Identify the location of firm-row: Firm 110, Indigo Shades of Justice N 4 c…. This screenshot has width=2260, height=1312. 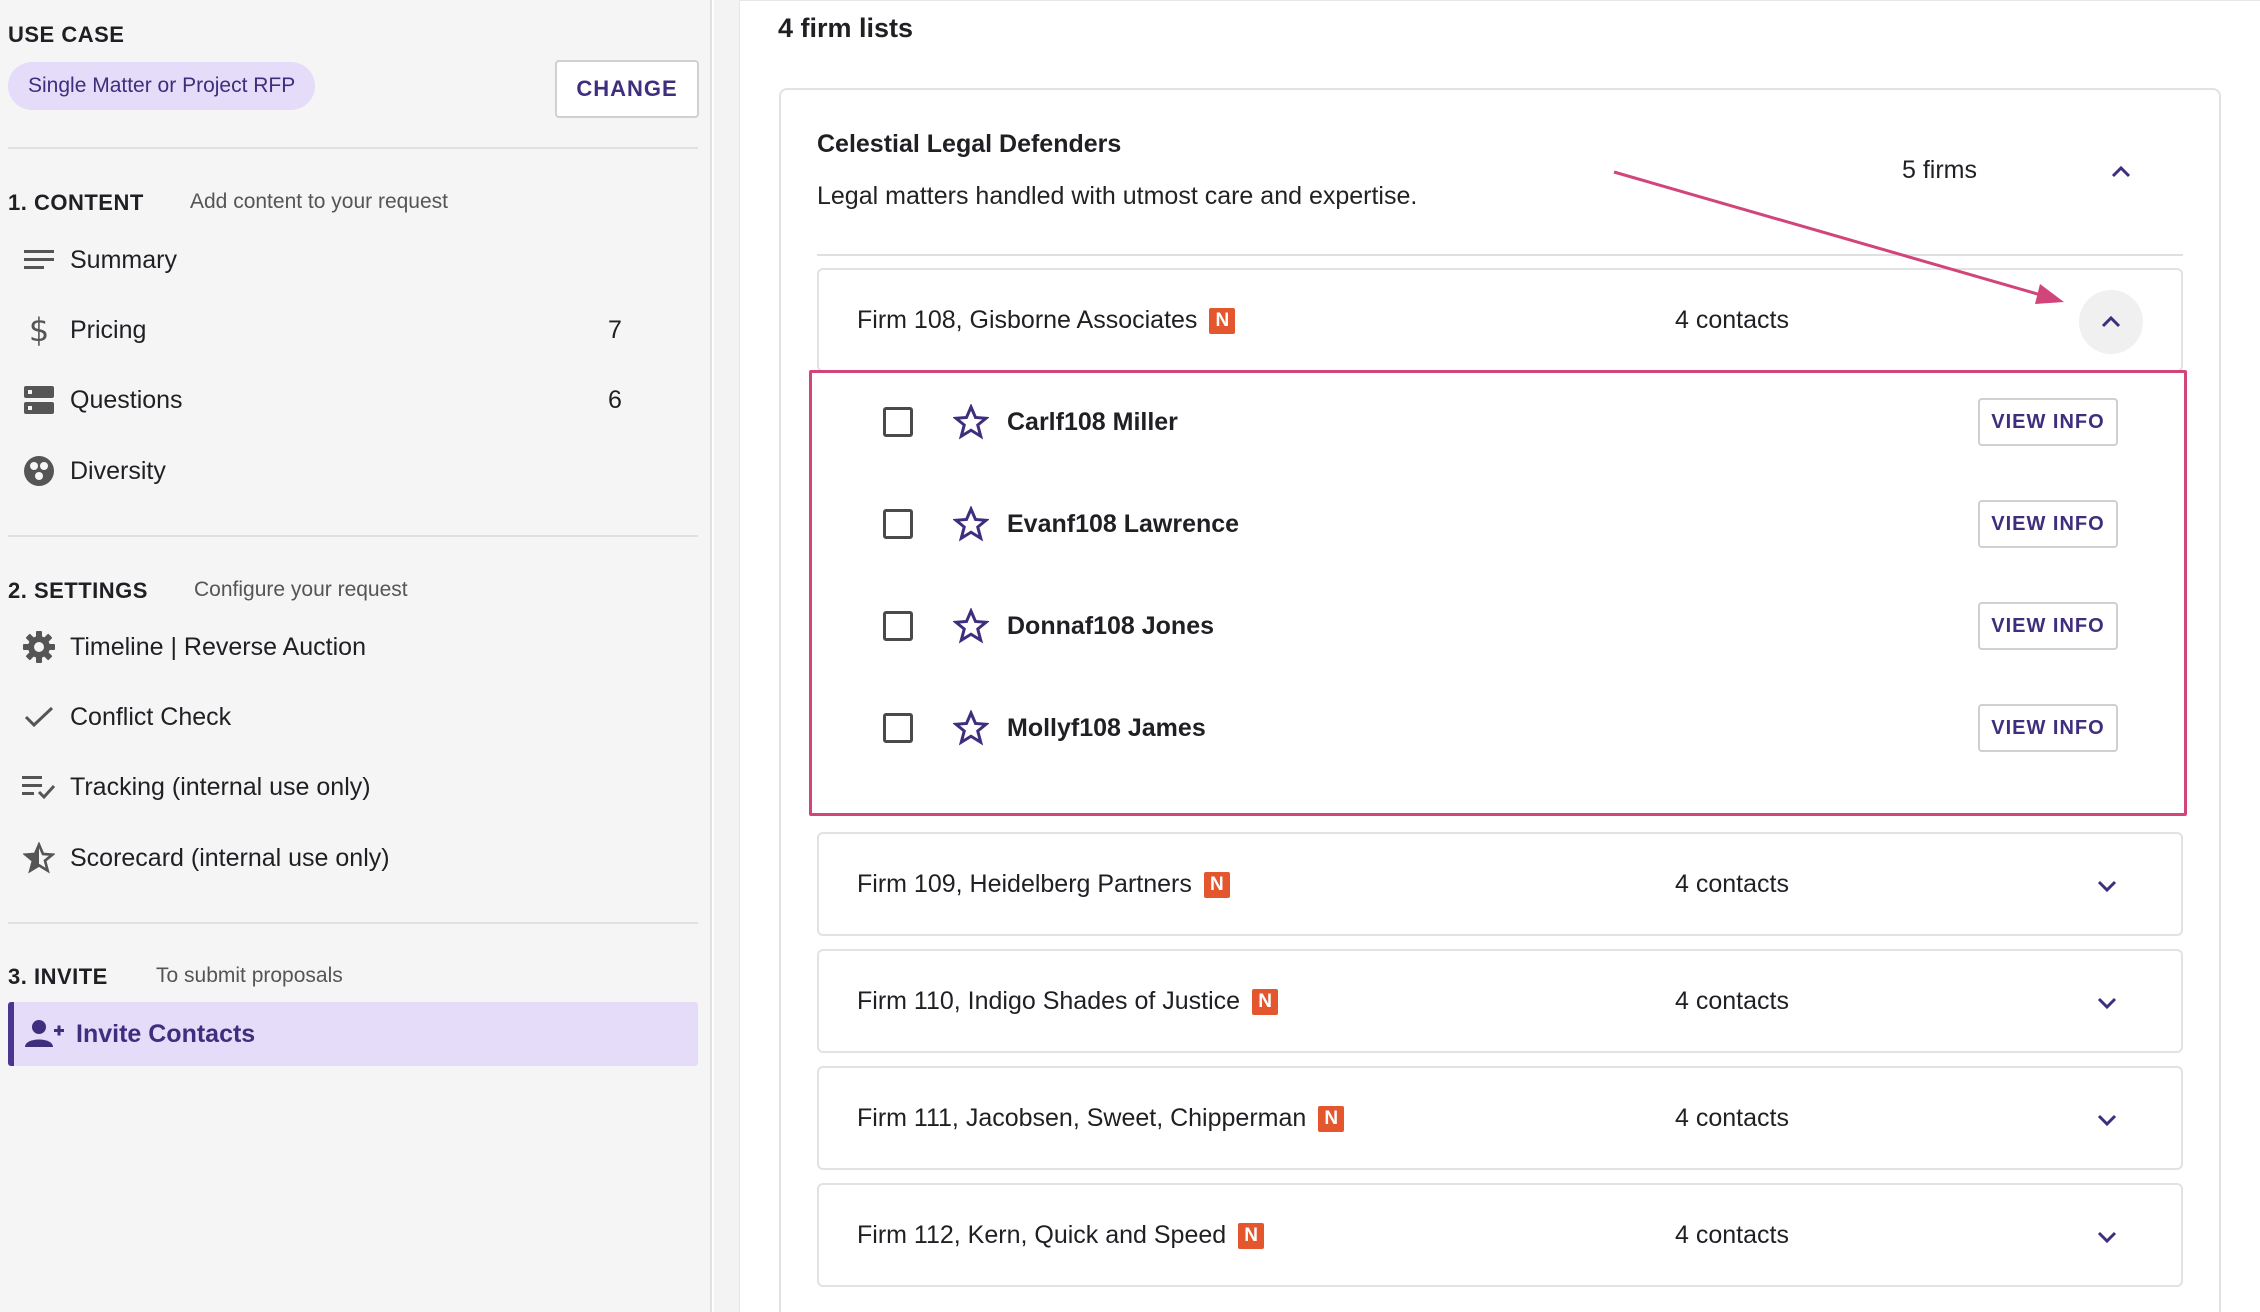
(1500, 1001).